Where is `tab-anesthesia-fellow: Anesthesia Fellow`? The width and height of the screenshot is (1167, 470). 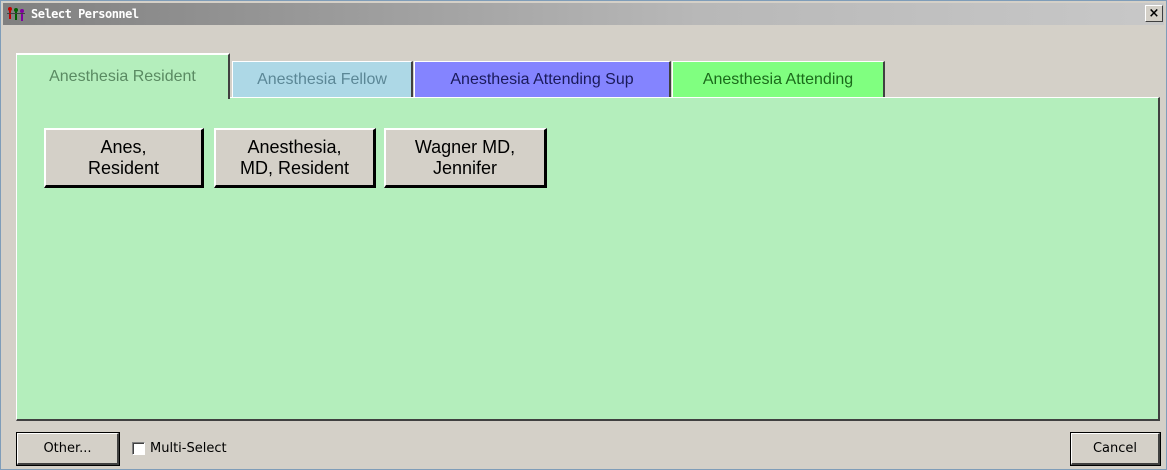 tab-anesthesia-fellow: Anesthesia Fellow is located at coordinates (322, 79).